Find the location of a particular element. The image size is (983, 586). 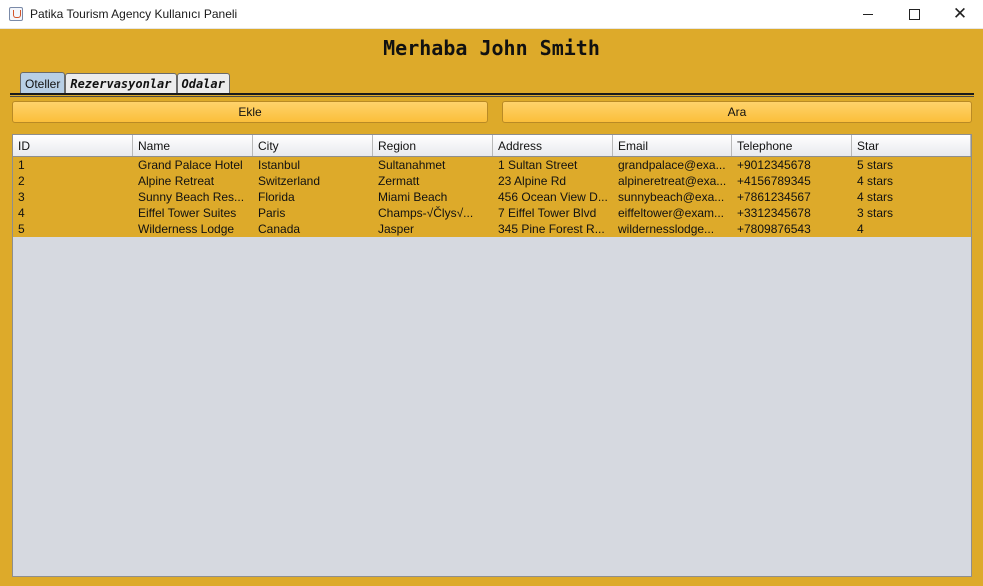

cell-telephone: +7809876543 is located at coordinates (774, 229).